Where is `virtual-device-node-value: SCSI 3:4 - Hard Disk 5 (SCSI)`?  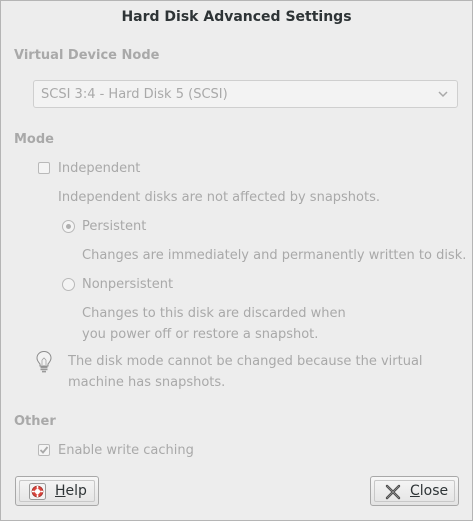
virtual-device-node-value: SCSI 3:4 - Hard Disk 5 (SCSI) is located at coordinates (134, 94).